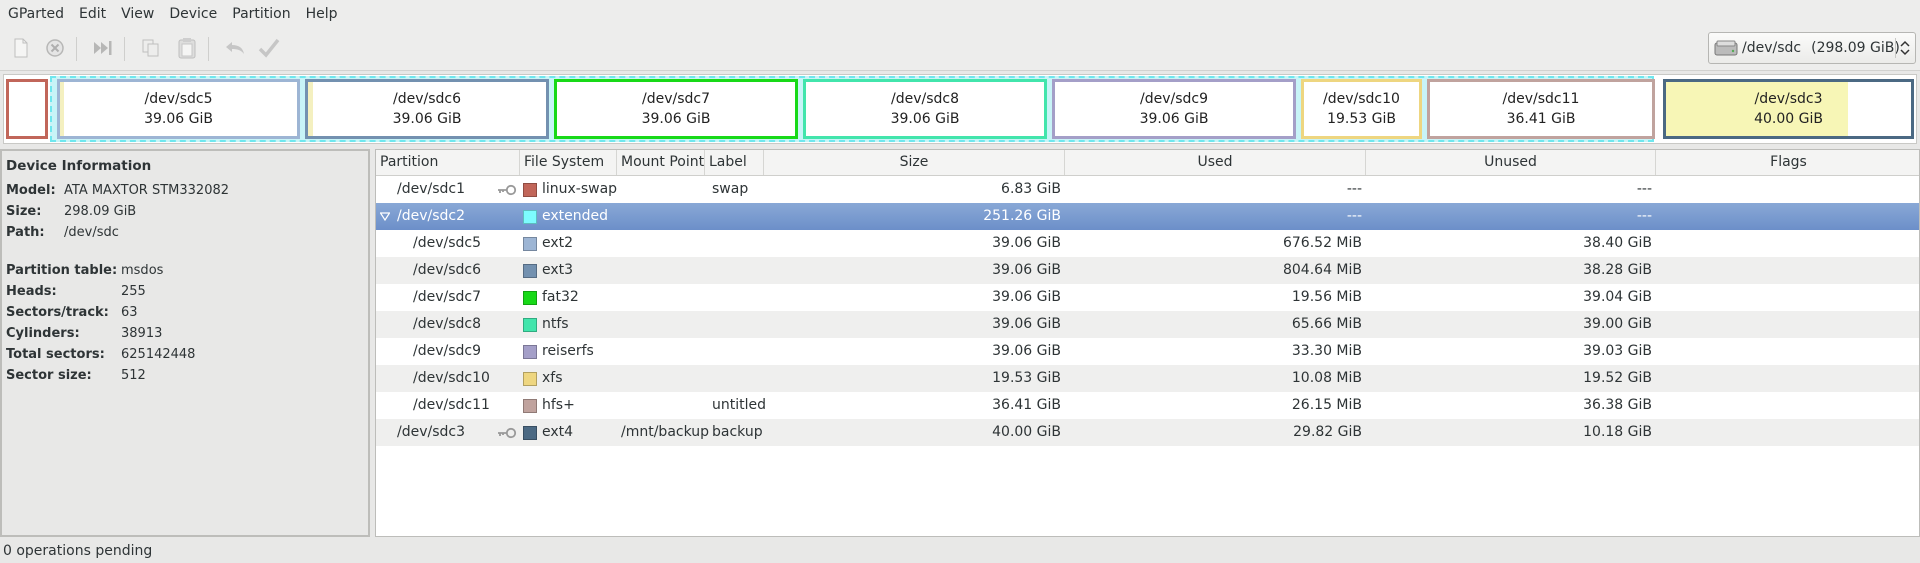  What do you see at coordinates (103, 48) in the screenshot?
I see `resize-move-button` at bounding box center [103, 48].